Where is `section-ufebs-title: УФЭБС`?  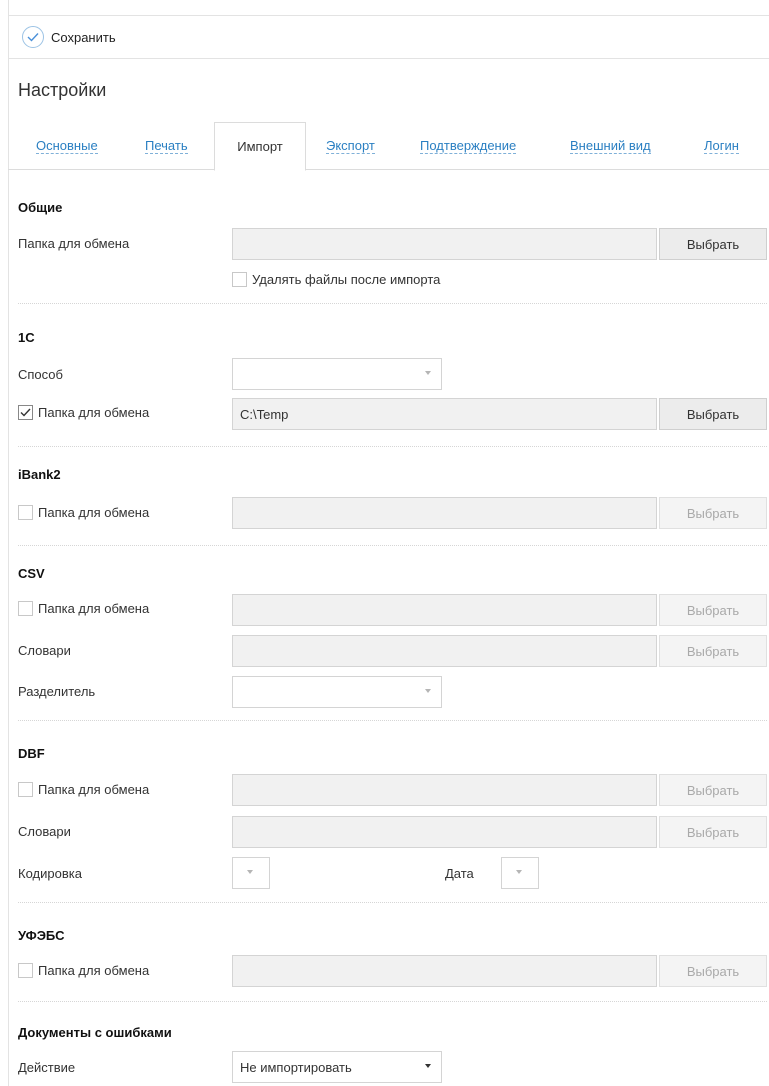 section-ufebs-title: УФЭБС is located at coordinates (41, 935).